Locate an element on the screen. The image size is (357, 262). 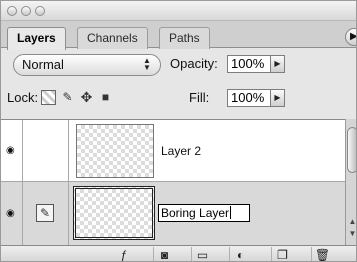
minimize-window-button is located at coordinates (26, 11).